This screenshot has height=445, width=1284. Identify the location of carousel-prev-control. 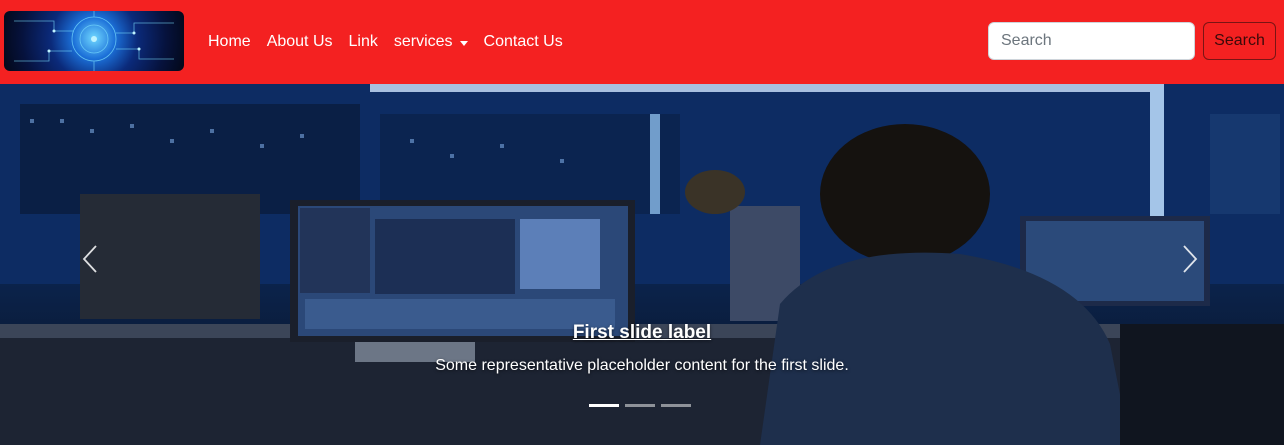
(90, 259).